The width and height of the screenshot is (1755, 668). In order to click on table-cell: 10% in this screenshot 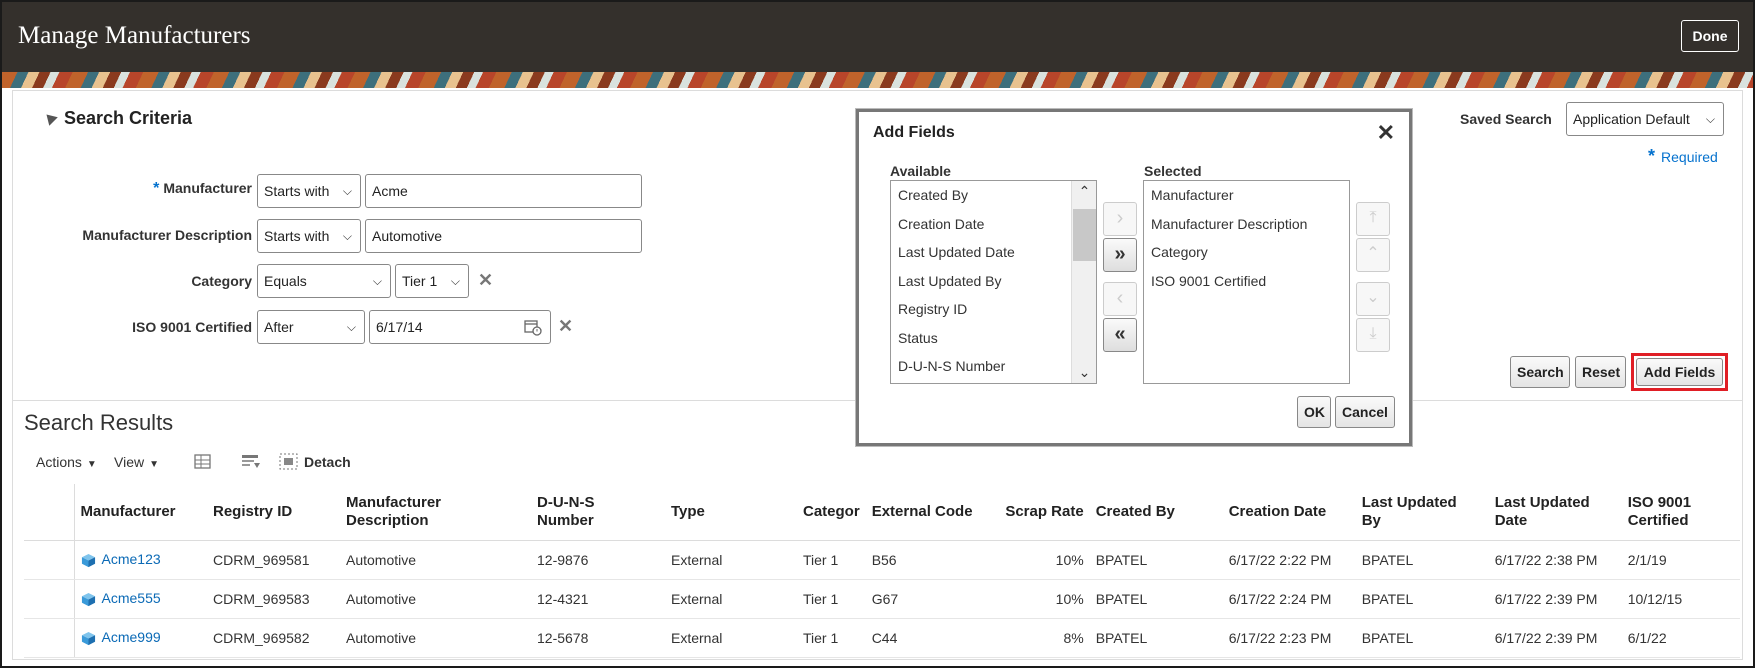, I will do `click(1044, 560)`.